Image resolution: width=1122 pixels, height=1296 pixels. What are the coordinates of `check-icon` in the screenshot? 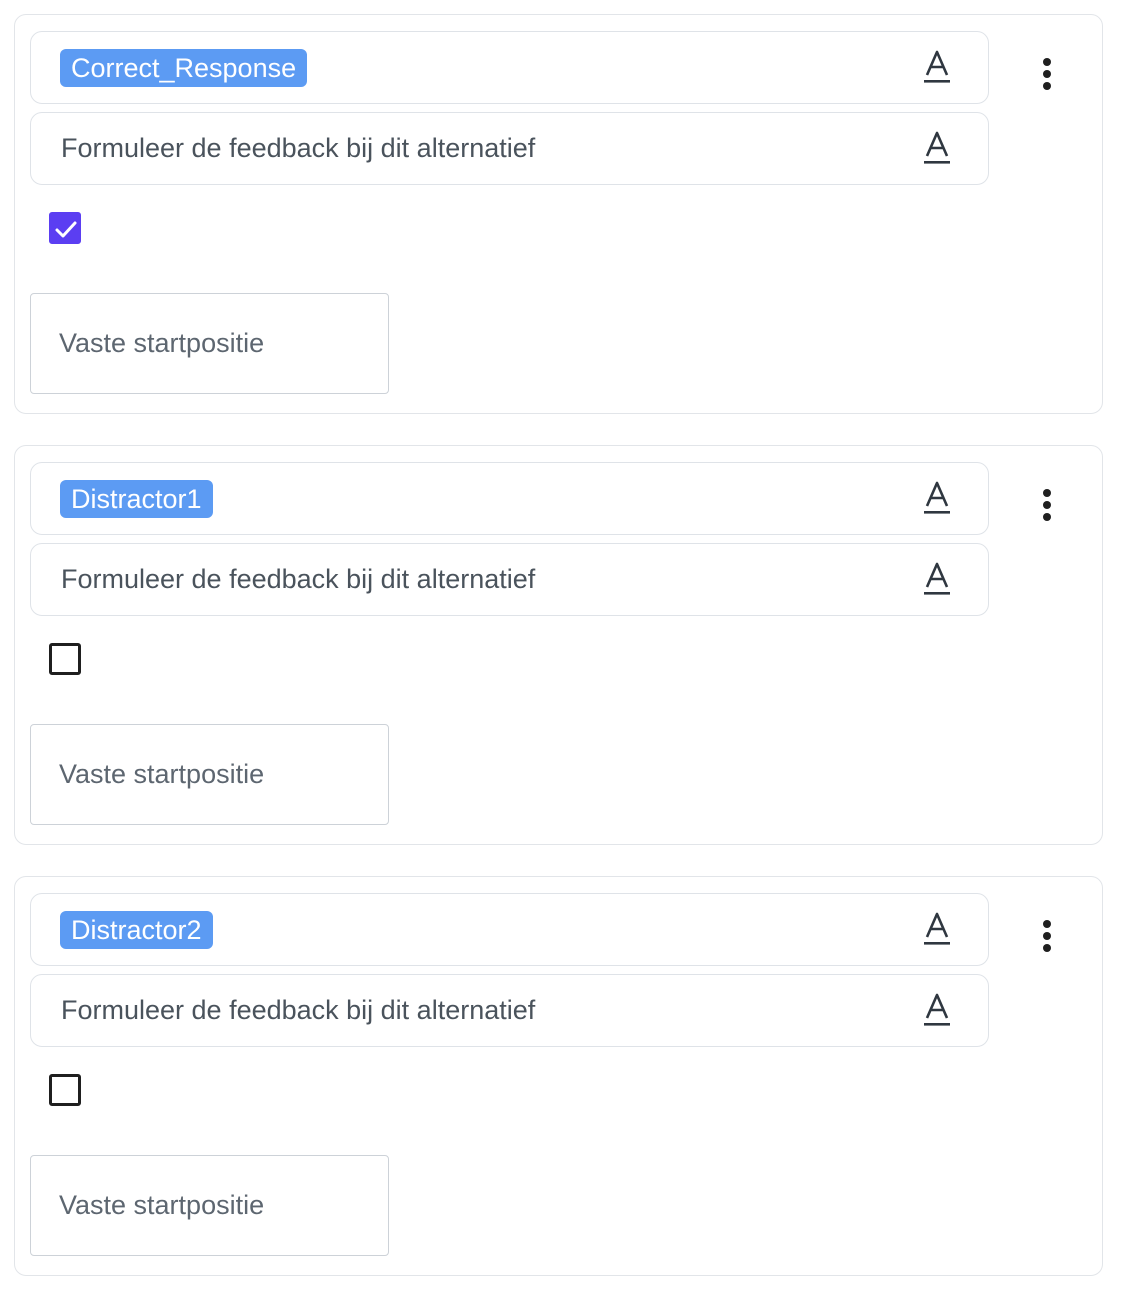 It's located at (66, 229).